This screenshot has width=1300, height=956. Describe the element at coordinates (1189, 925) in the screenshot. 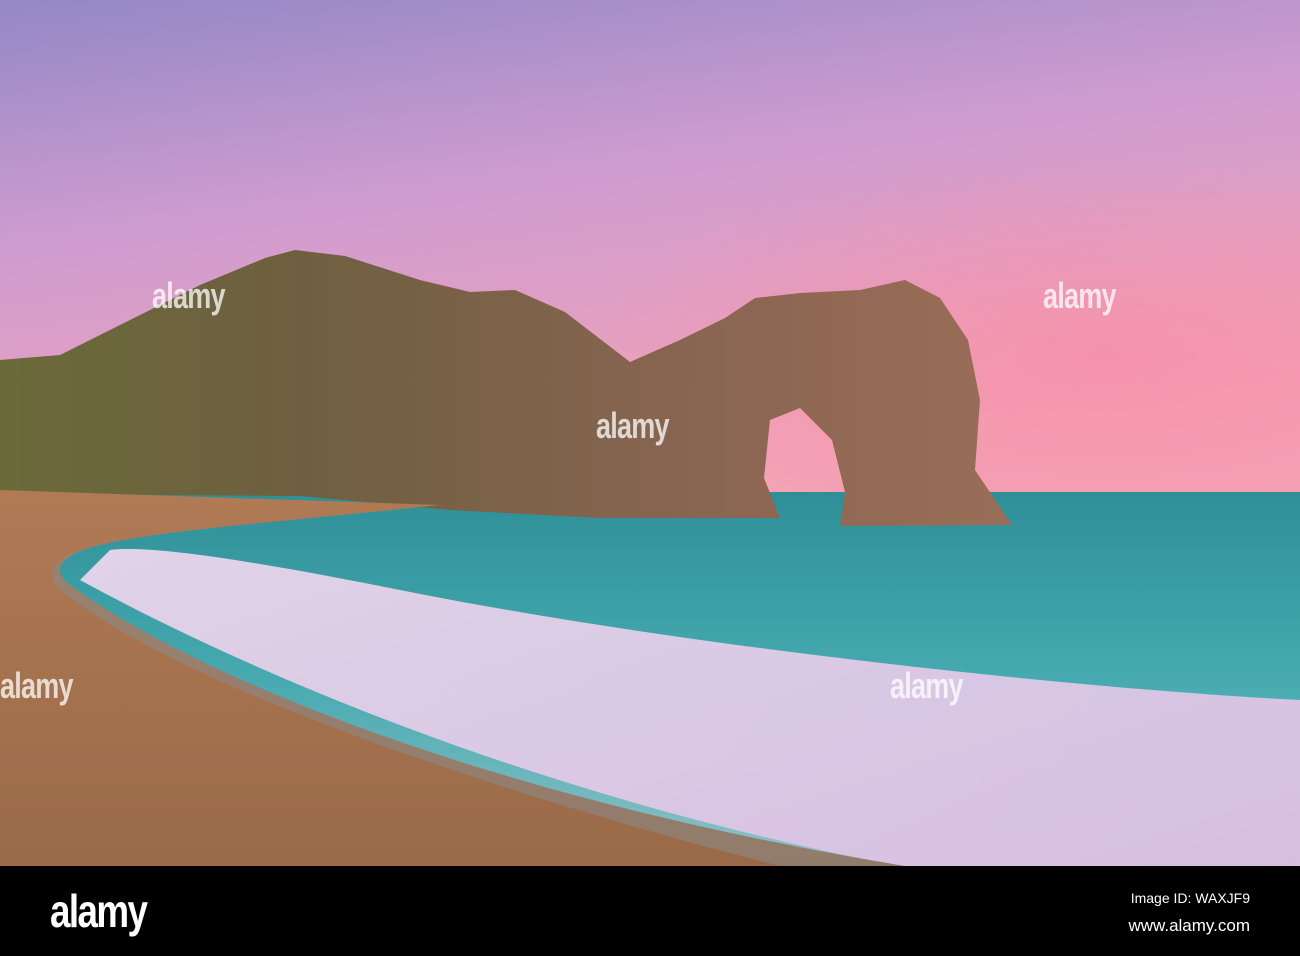

I see `site-url: www.alamy.com` at that location.